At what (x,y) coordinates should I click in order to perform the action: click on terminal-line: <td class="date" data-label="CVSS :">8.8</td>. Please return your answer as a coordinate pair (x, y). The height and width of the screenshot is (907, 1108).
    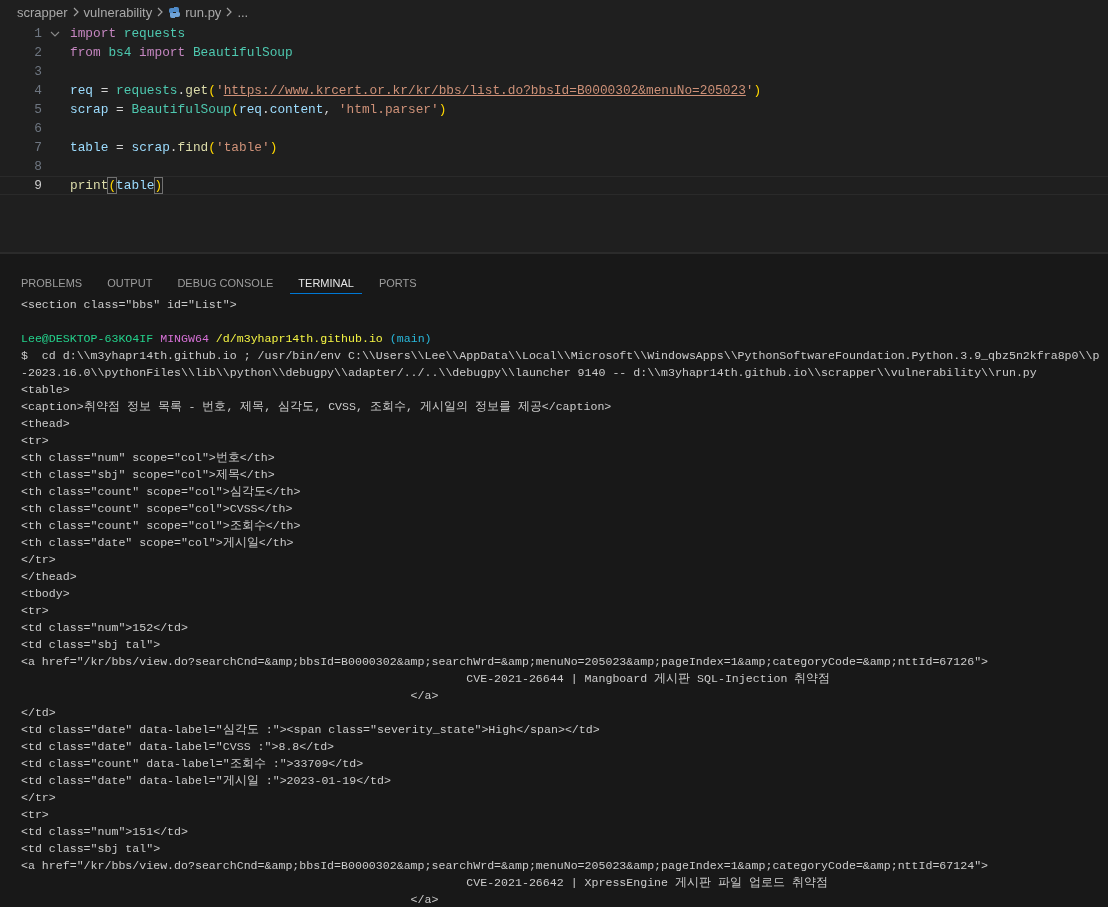
    Looking at the image, I should click on (178, 746).